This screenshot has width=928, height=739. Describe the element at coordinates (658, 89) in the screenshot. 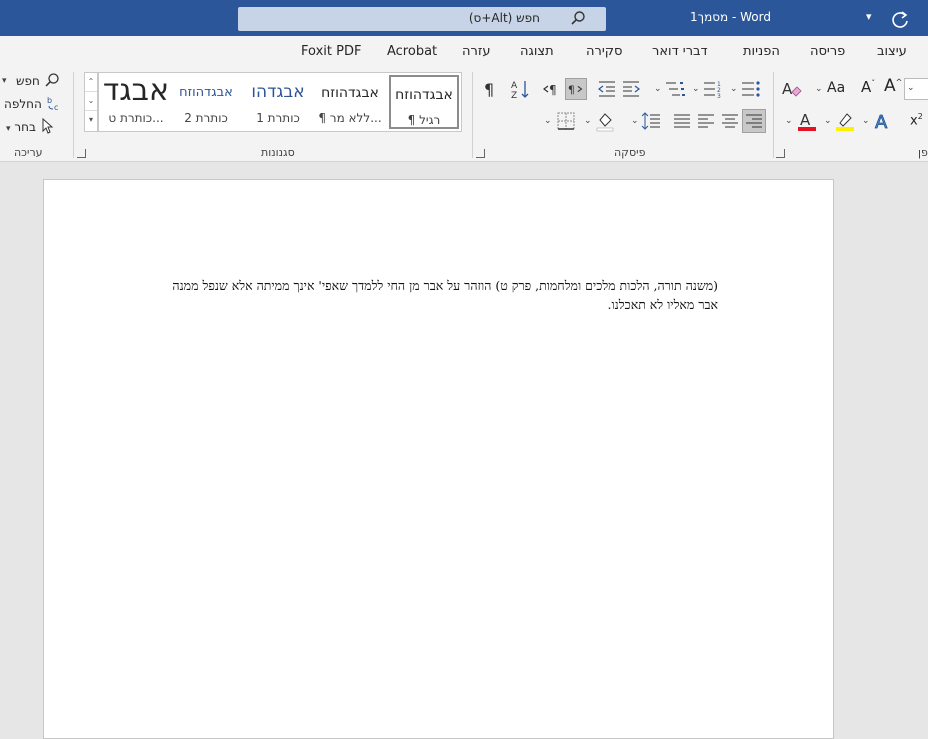

I see `multilevel-list-dropdown-icon: ⌄` at that location.